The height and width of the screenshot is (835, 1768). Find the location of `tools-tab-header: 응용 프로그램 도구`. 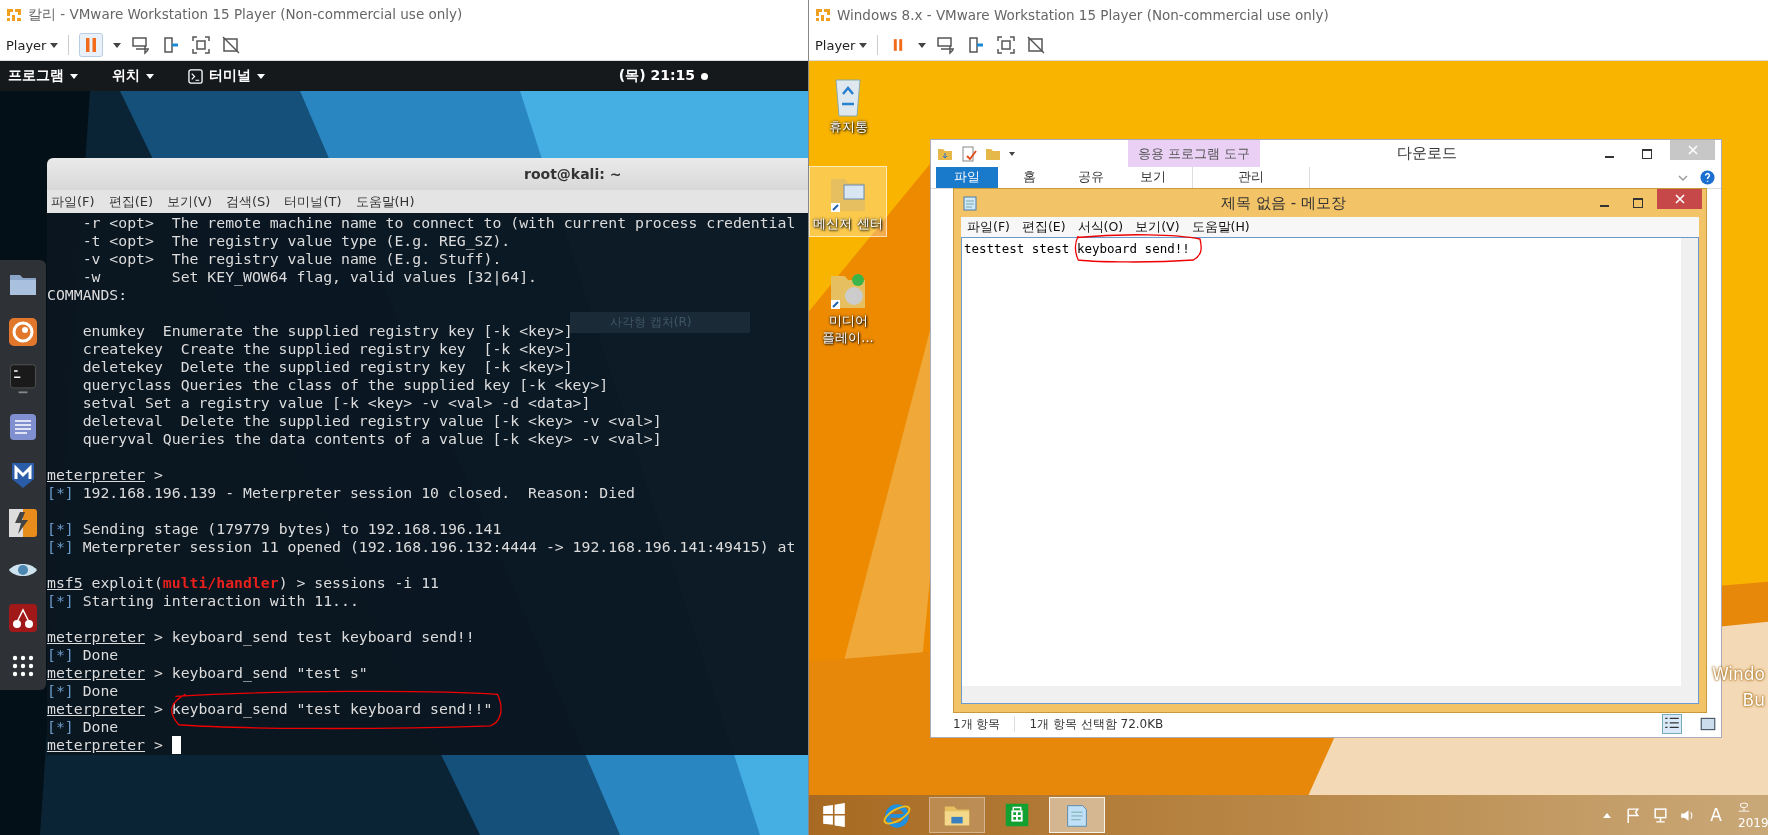

tools-tab-header: 응용 프로그램 도구 is located at coordinates (1194, 153).